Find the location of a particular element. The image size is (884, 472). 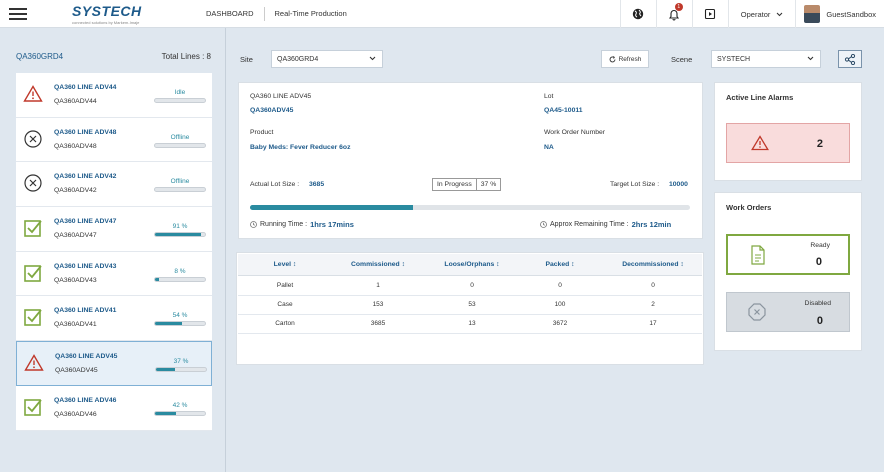

user-menu: GuestSandbox is located at coordinates (839, 14).